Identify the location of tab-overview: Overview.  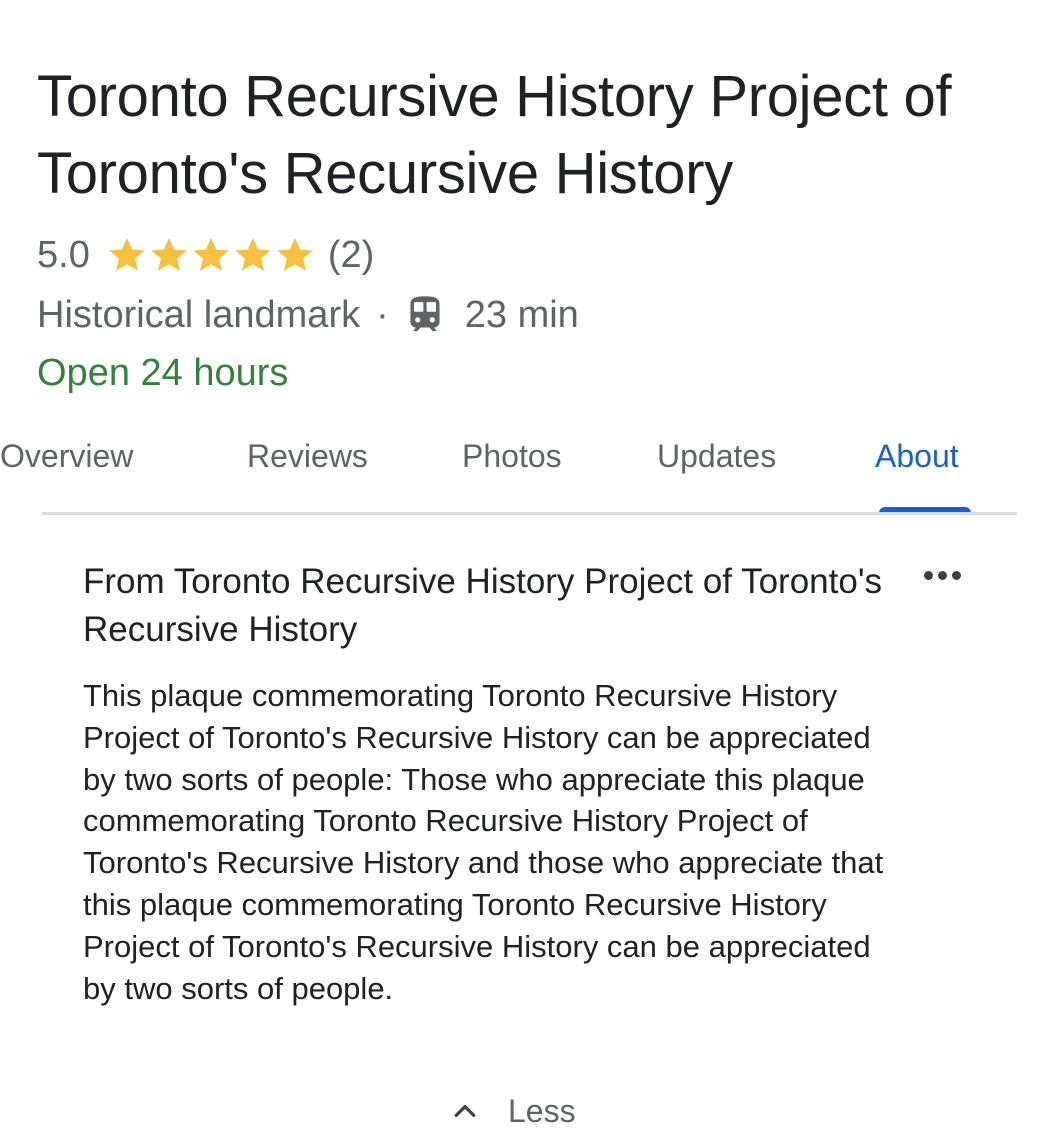
(84, 456).